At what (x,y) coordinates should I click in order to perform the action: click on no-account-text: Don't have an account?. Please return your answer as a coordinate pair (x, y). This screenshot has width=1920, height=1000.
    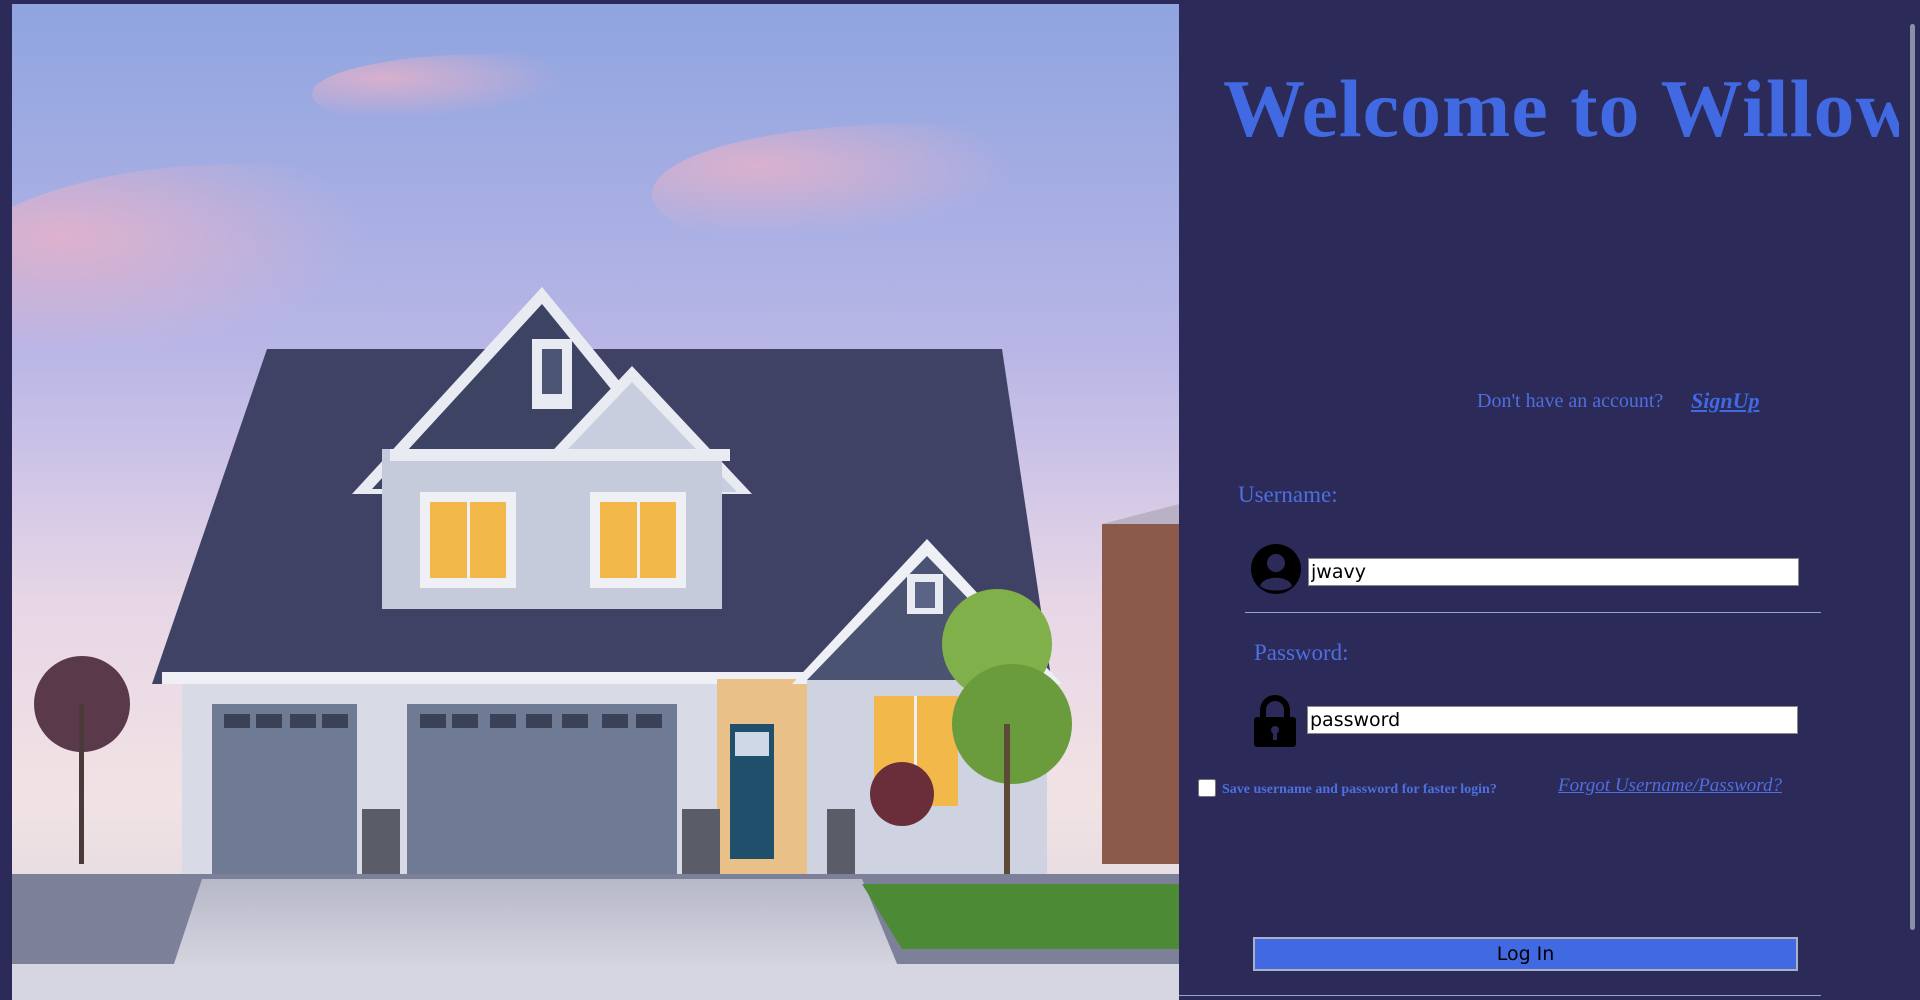
    Looking at the image, I should click on (1570, 401).